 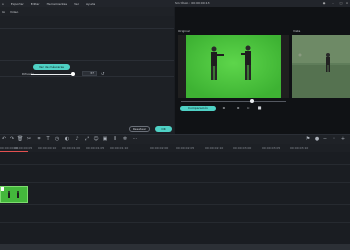 I want to click on ruler-tick: 00:00:02:05, so click(x=185, y=148).